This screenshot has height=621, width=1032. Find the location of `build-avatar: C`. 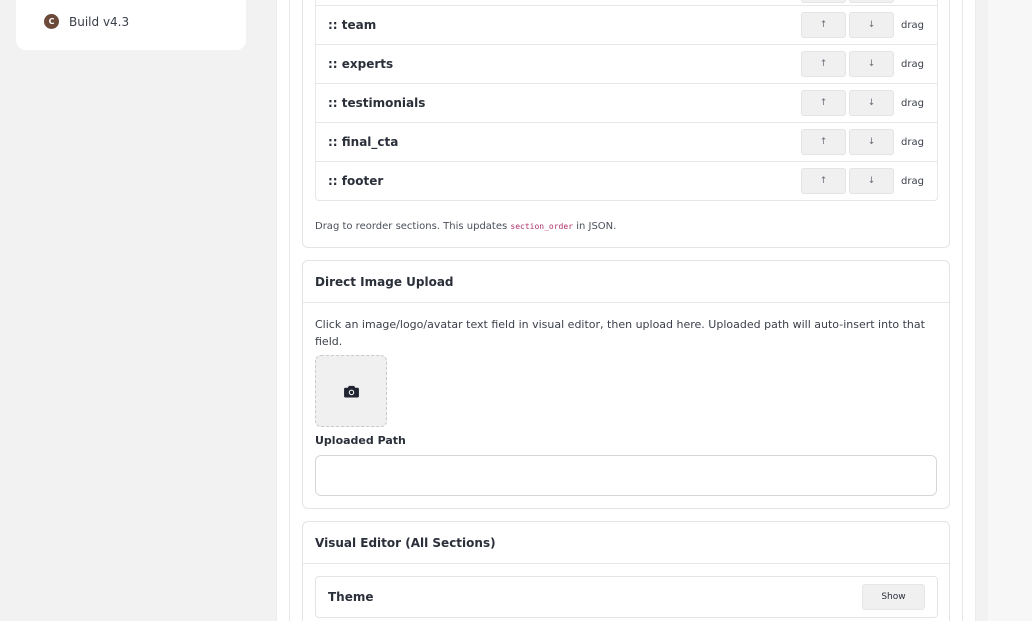

build-avatar: C is located at coordinates (51, 21).